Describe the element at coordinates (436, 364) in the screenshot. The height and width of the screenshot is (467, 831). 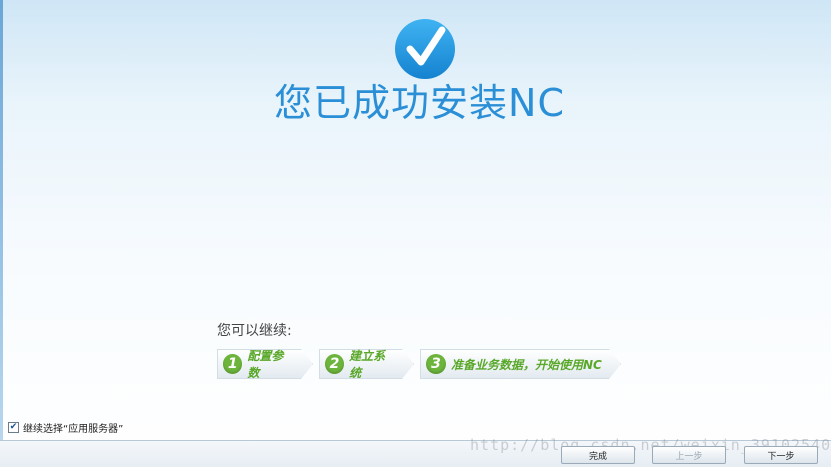
I see `step-number-badge: 3` at that location.